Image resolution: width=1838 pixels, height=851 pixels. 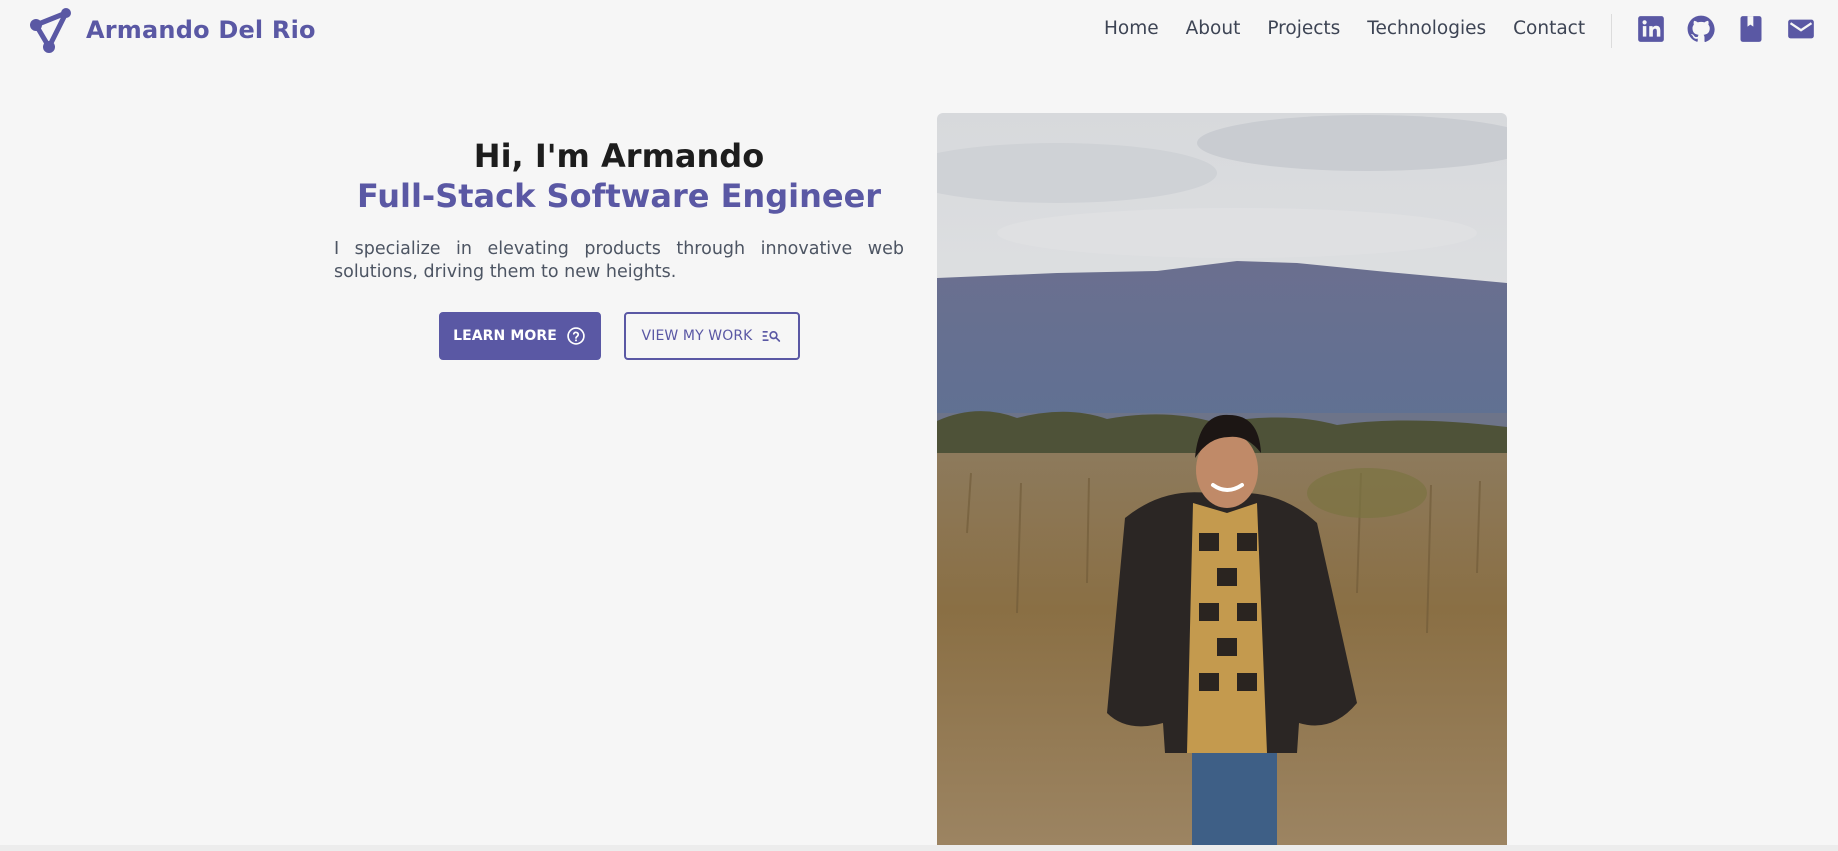 What do you see at coordinates (1549, 28) in the screenshot?
I see `nav-contact: Contact` at bounding box center [1549, 28].